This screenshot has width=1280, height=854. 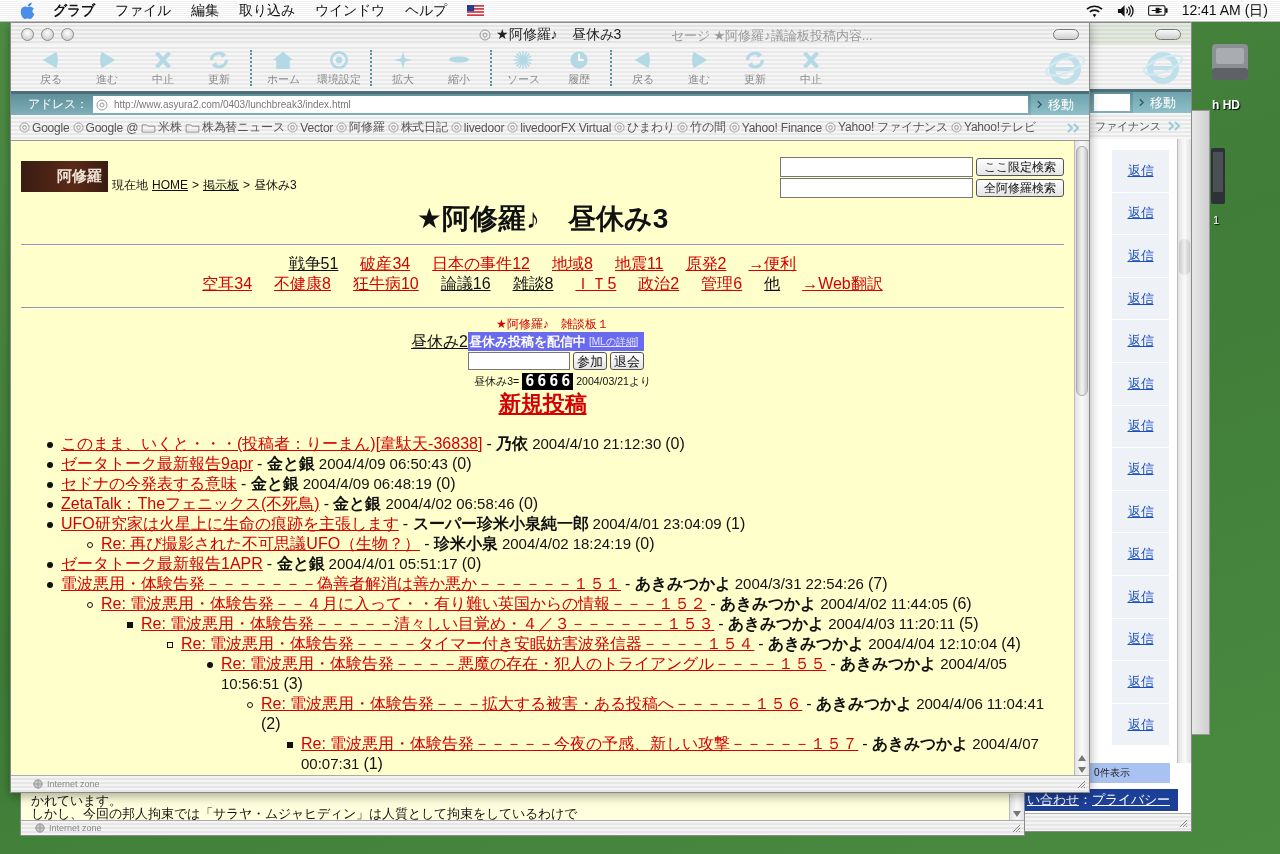 I want to click on scroll-up-arrow-icon, so click(x=1082, y=758).